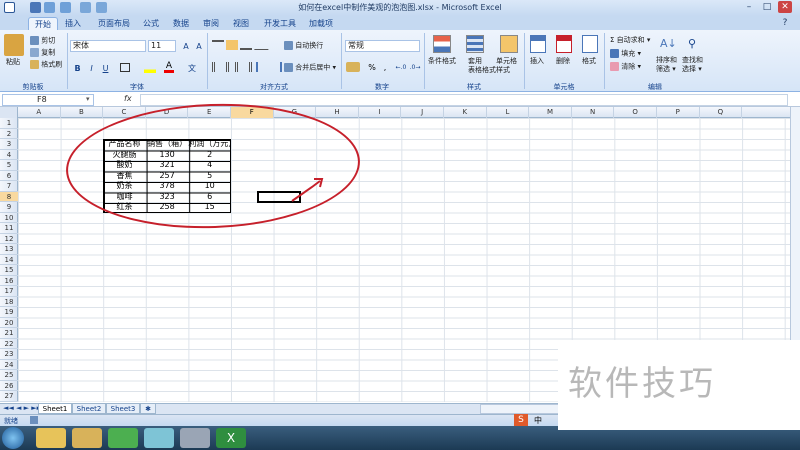  I want to click on row-header-3: 3, so click(9, 144).